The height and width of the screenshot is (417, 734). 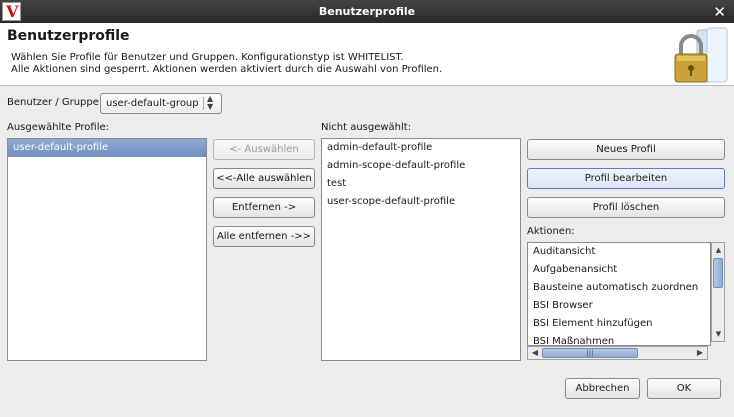 What do you see at coordinates (53, 102) in the screenshot?
I see `user-group-label: Benutzer / Gruppe` at bounding box center [53, 102].